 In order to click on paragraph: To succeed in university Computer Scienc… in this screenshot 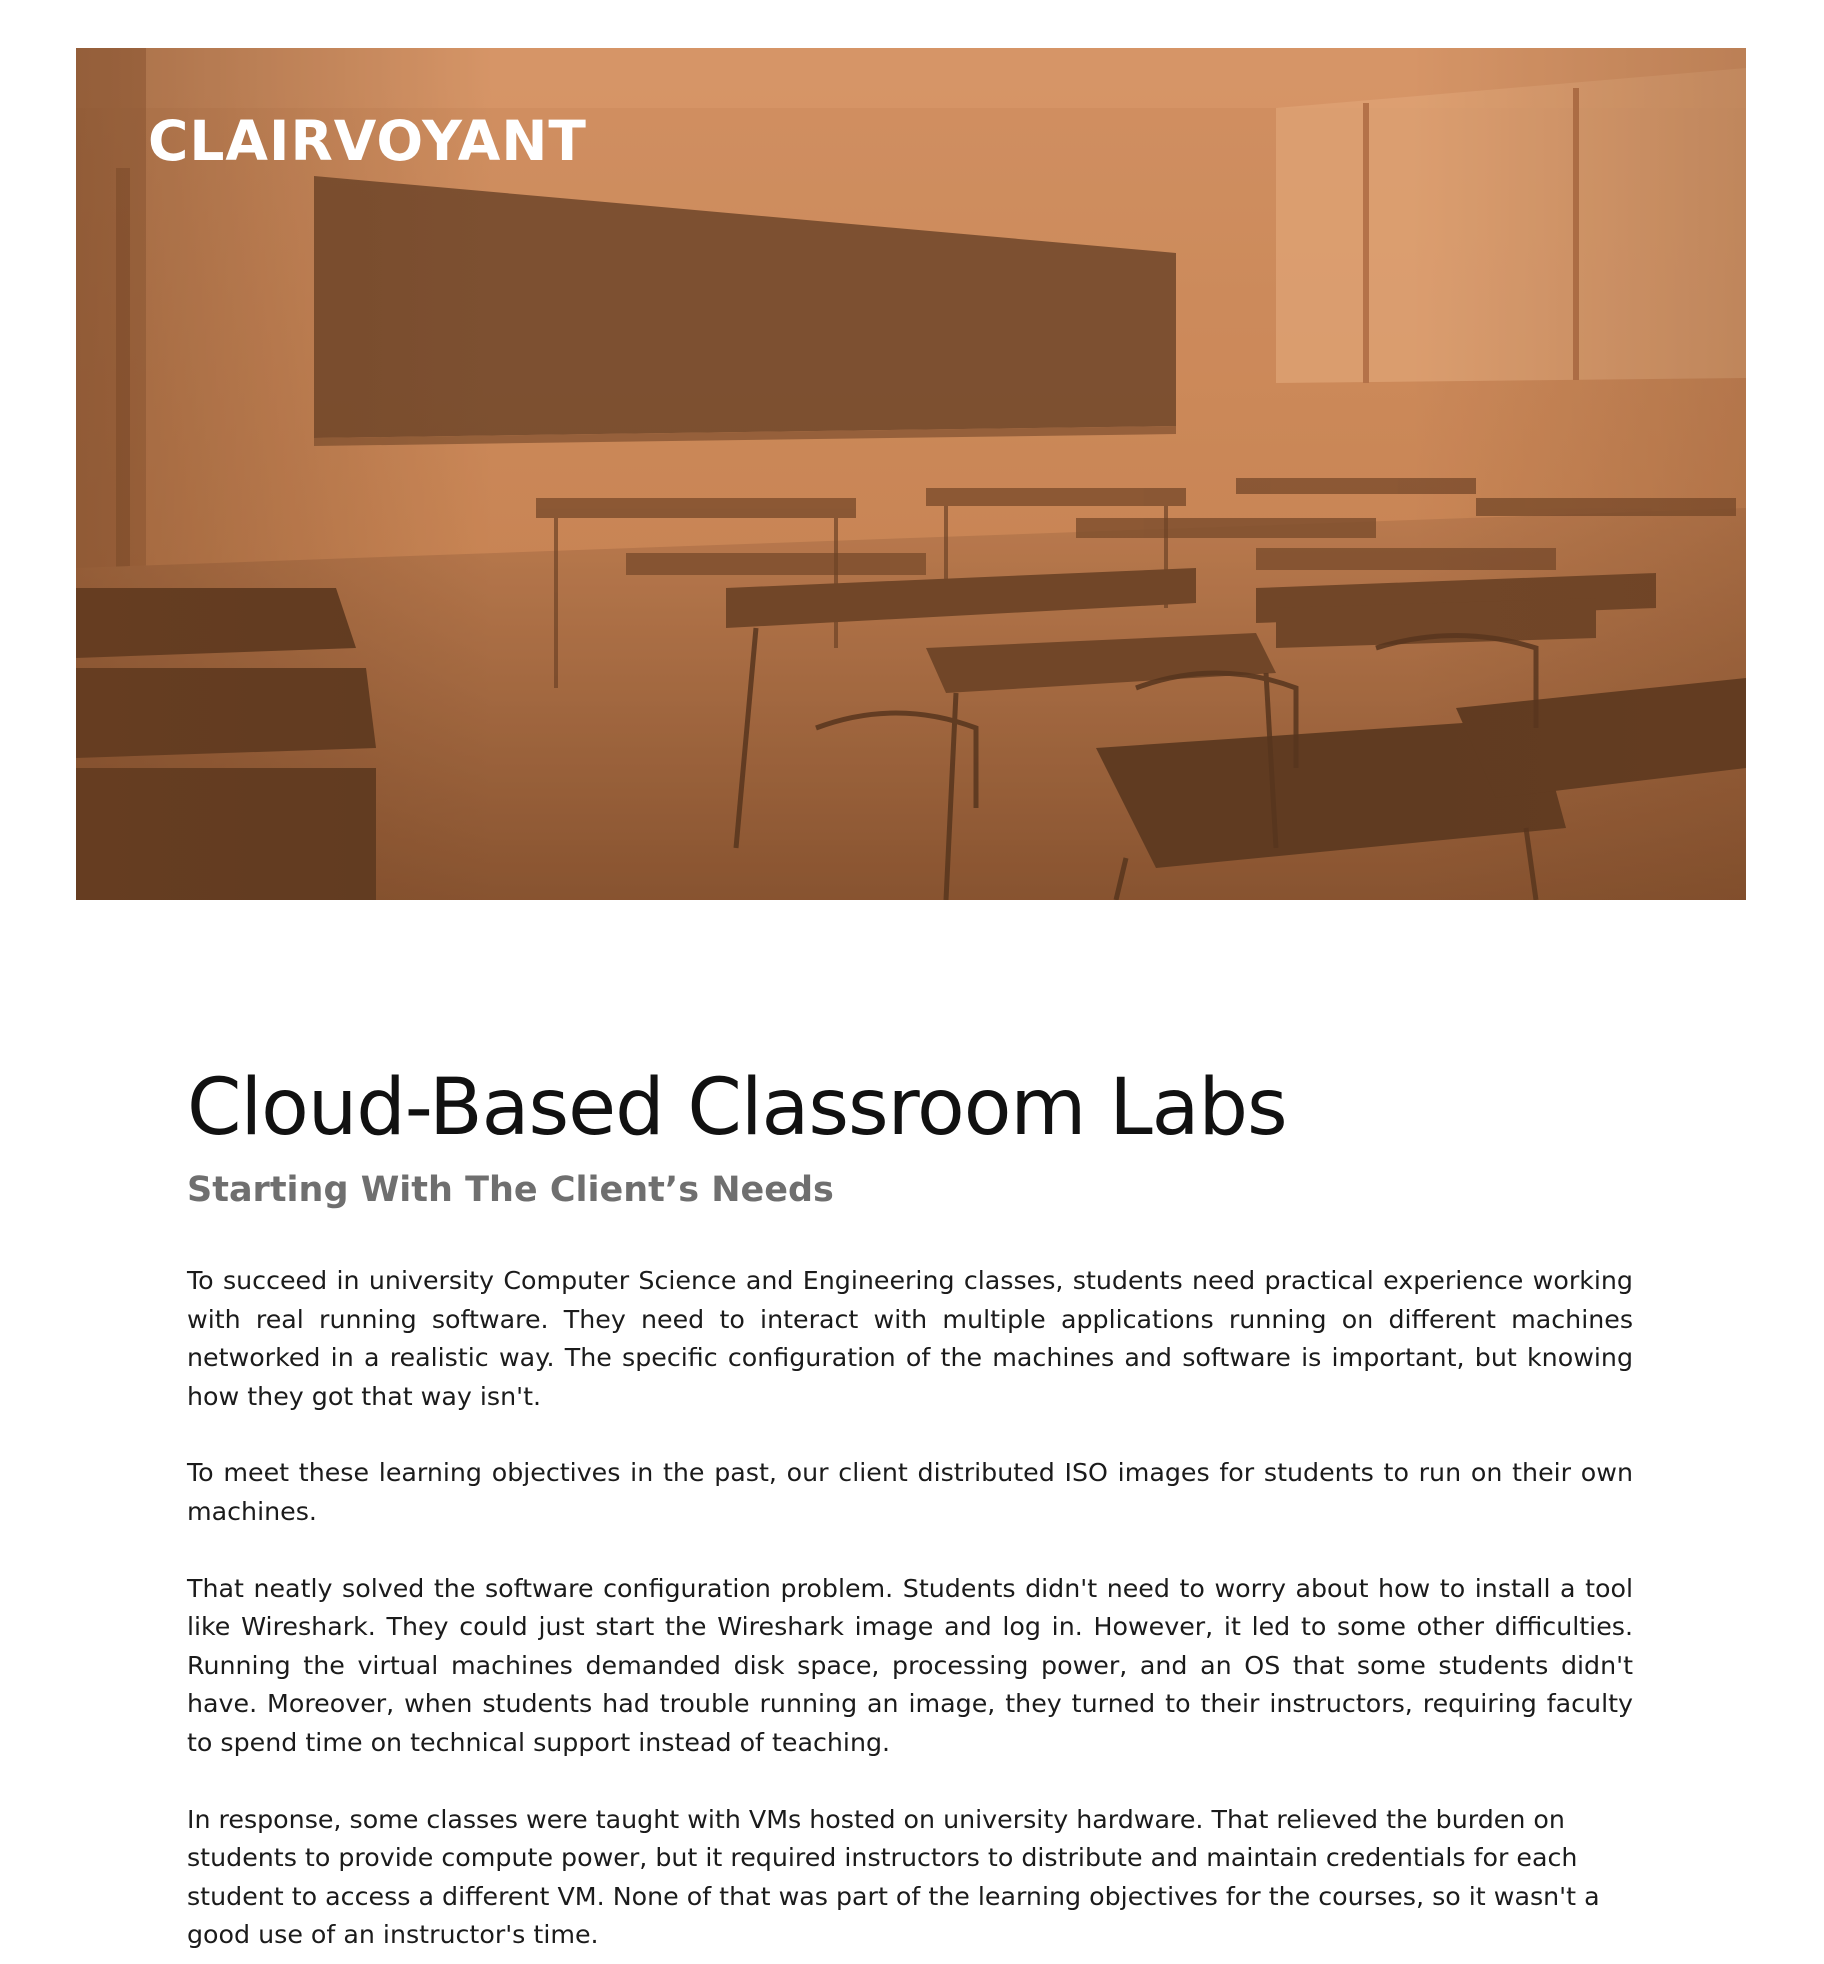, I will do `click(910, 1338)`.